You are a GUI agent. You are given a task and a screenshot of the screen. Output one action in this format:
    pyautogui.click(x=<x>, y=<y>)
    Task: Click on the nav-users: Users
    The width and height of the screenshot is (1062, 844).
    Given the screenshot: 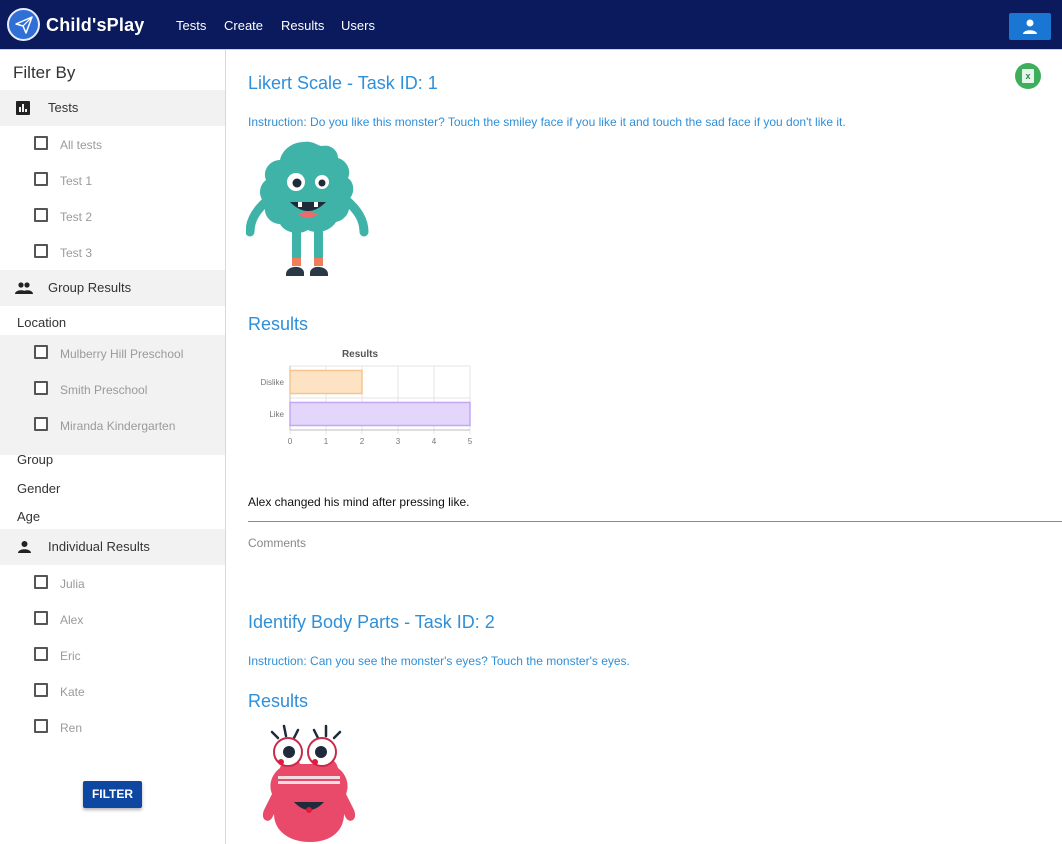 What is the action you would take?
    pyautogui.click(x=358, y=25)
    